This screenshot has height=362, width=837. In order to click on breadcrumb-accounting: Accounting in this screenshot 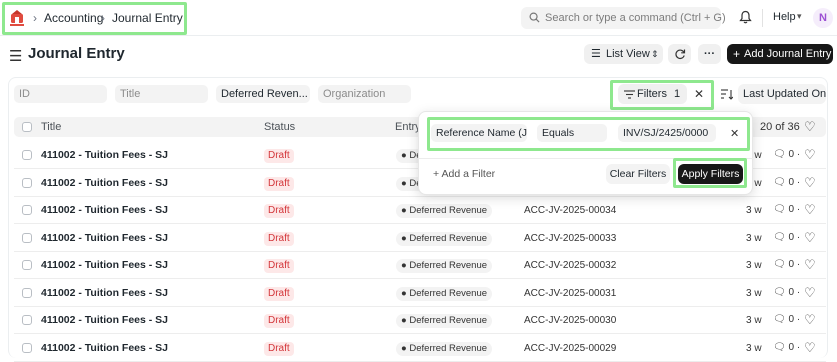, I will do `click(73, 18)`.